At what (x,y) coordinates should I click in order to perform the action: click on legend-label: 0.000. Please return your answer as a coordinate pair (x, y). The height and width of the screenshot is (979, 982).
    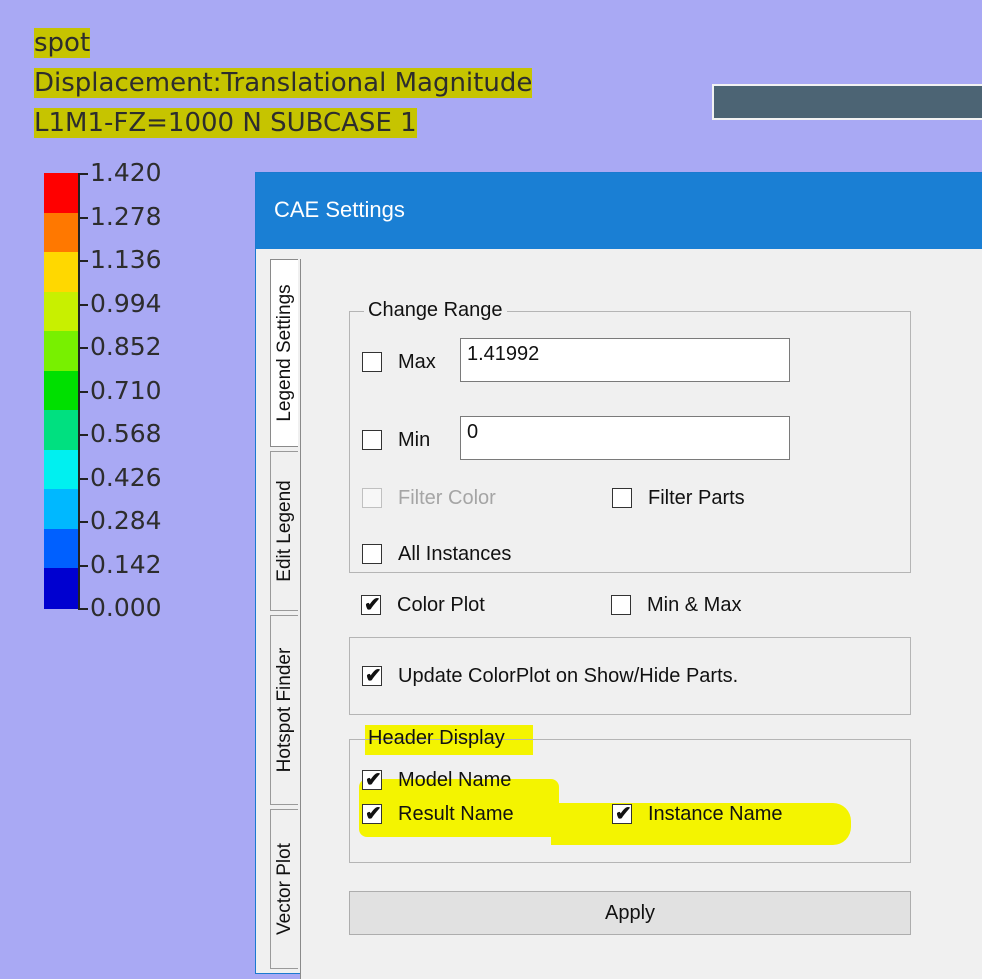
    Looking at the image, I should click on (126, 607).